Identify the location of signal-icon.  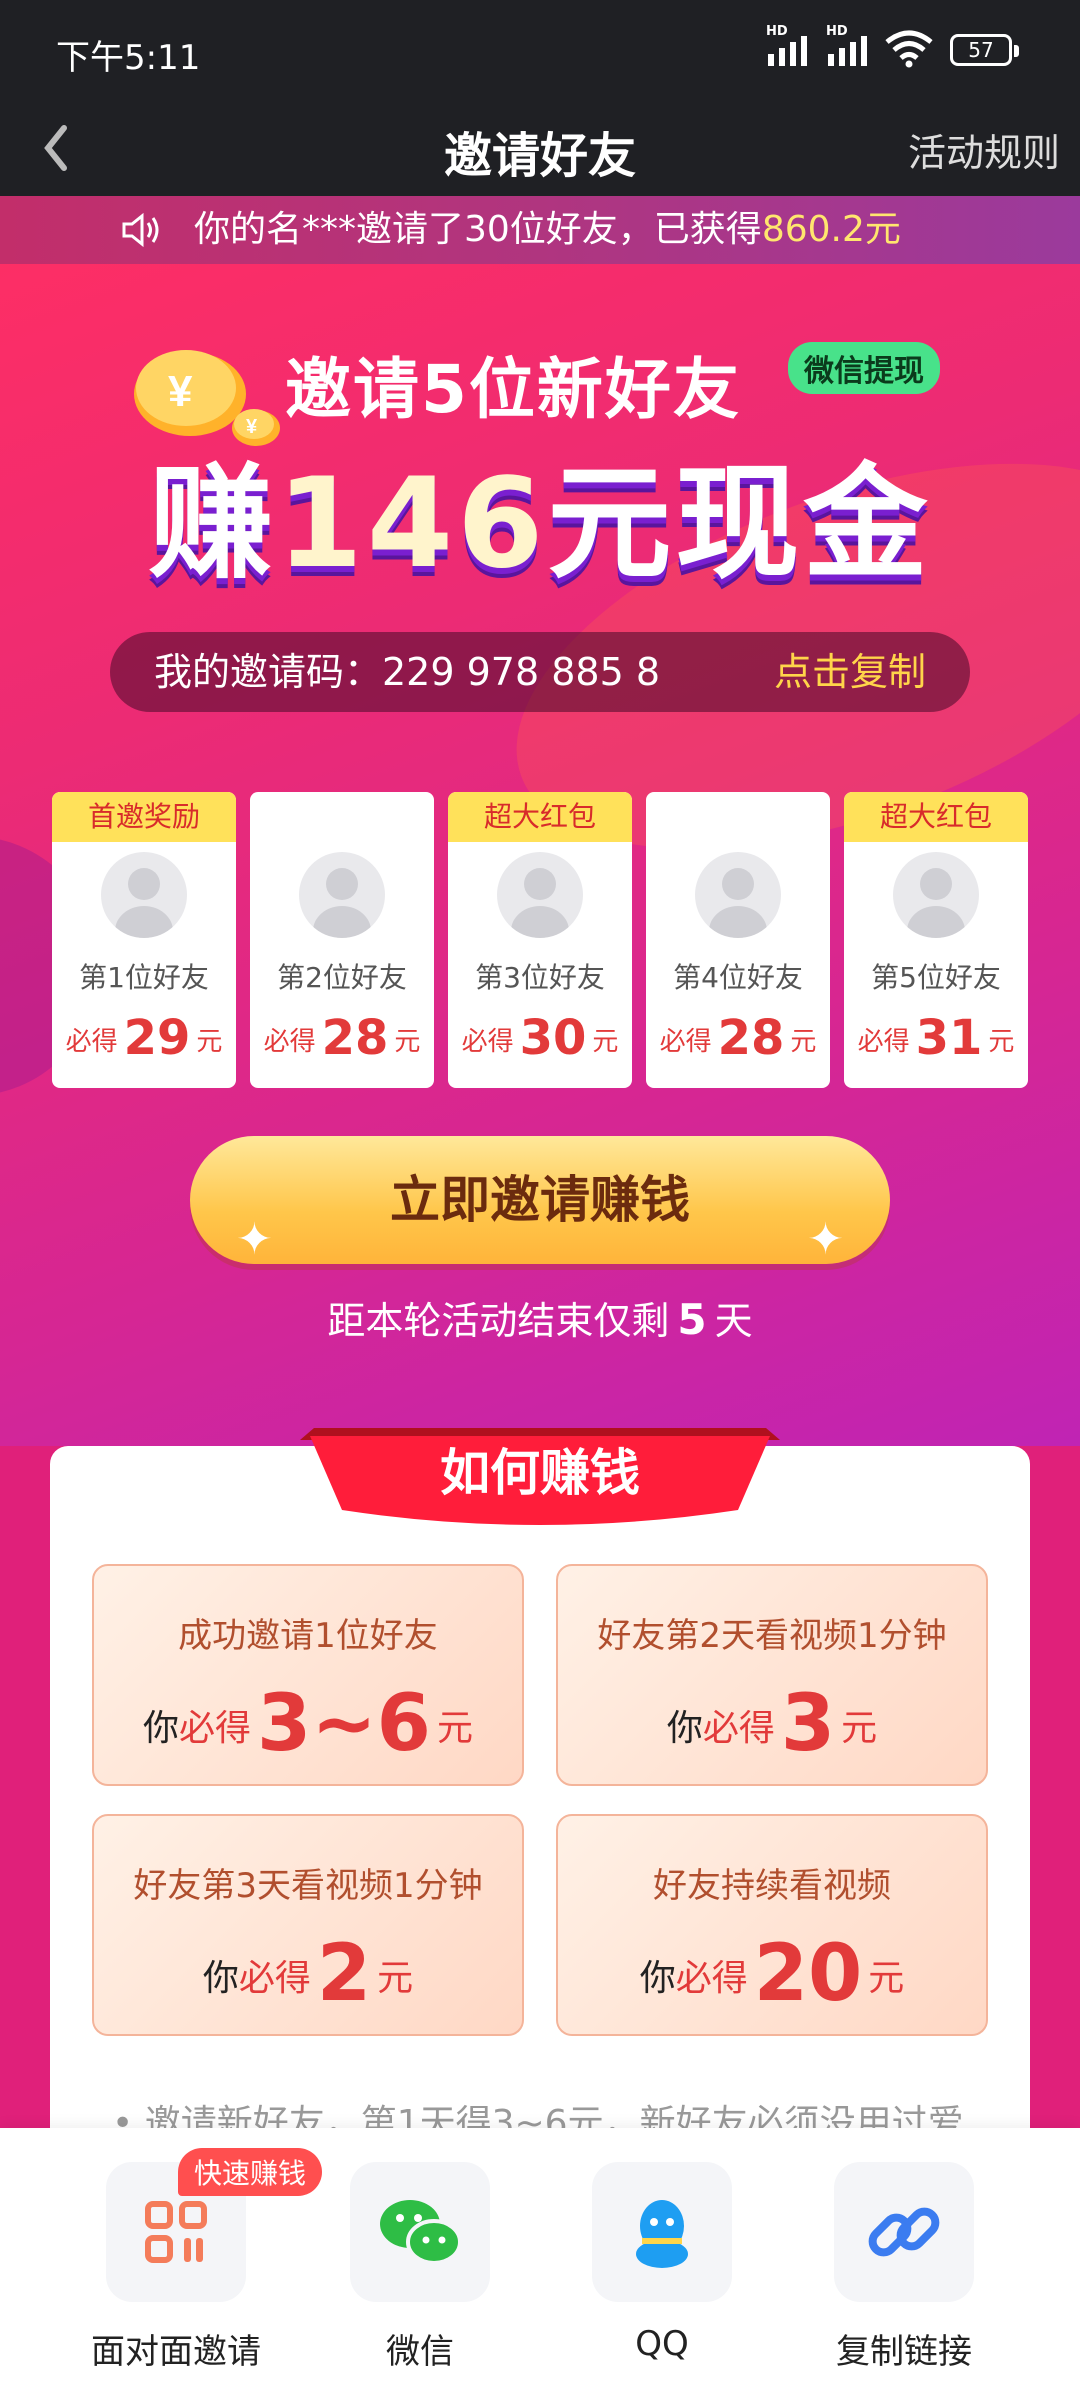
(787, 49).